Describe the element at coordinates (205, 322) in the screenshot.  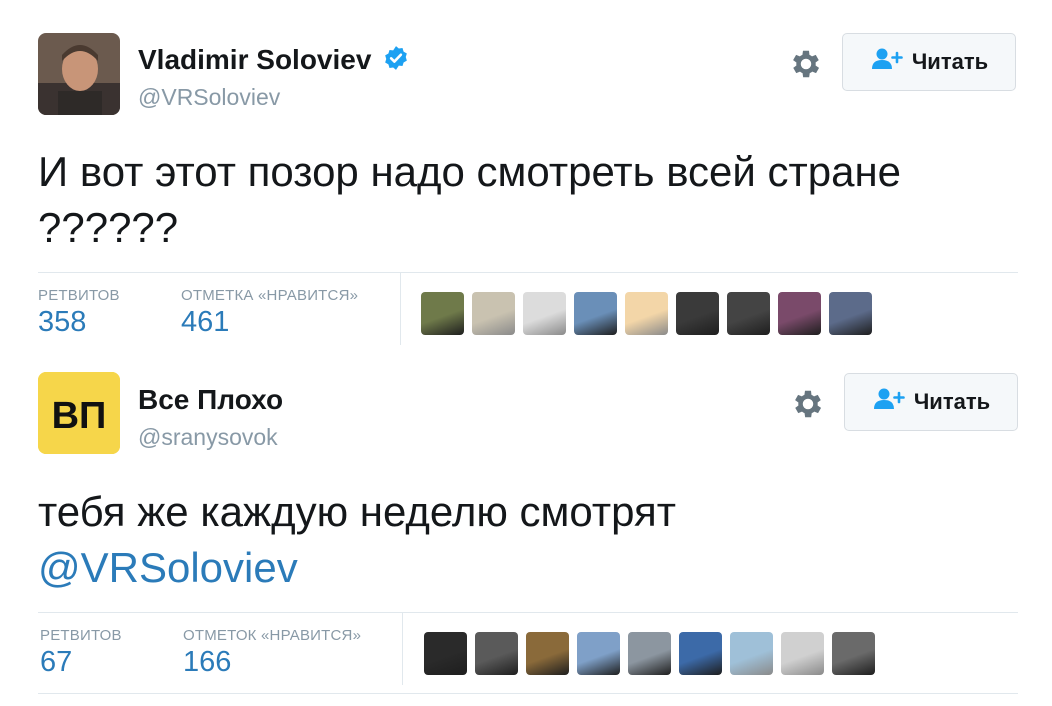
I see `likes-count: 461` at that location.